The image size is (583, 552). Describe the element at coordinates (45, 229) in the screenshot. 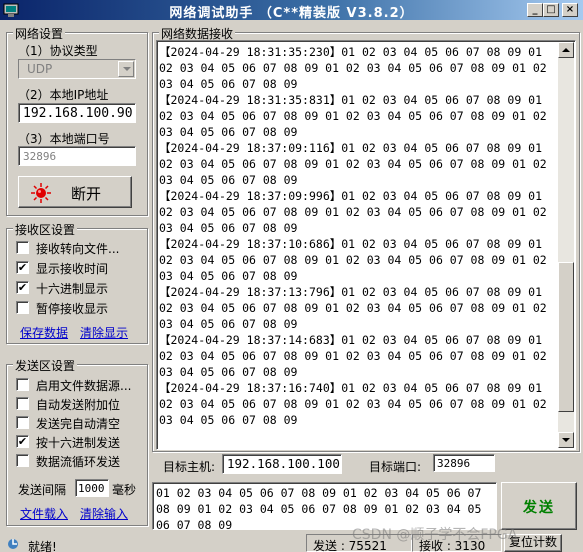

I see `receive-settings-label: 接收区设置` at that location.